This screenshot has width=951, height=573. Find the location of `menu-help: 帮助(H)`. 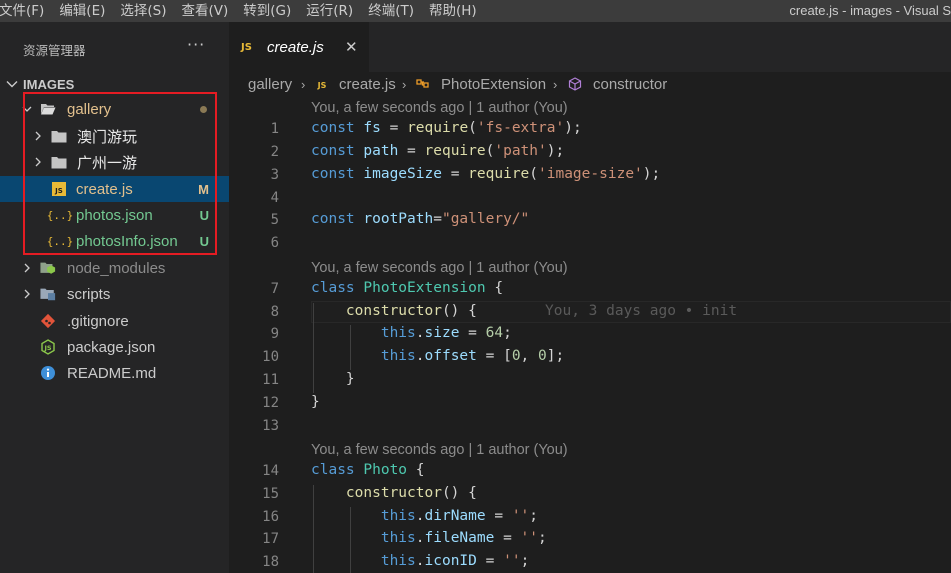

menu-help: 帮助(H) is located at coordinates (456, 11).